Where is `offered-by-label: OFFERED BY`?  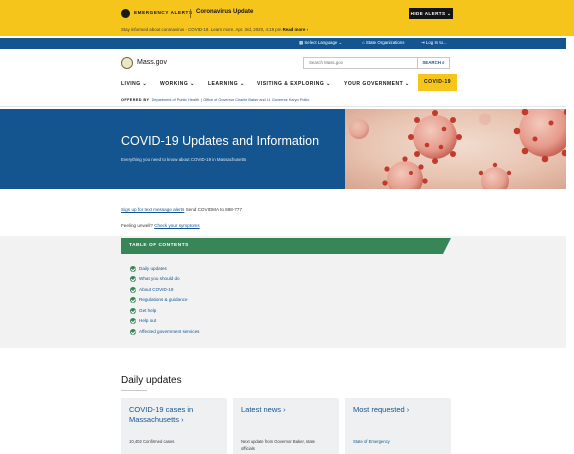
offered-by-label: OFFERED BY is located at coordinates (135, 100).